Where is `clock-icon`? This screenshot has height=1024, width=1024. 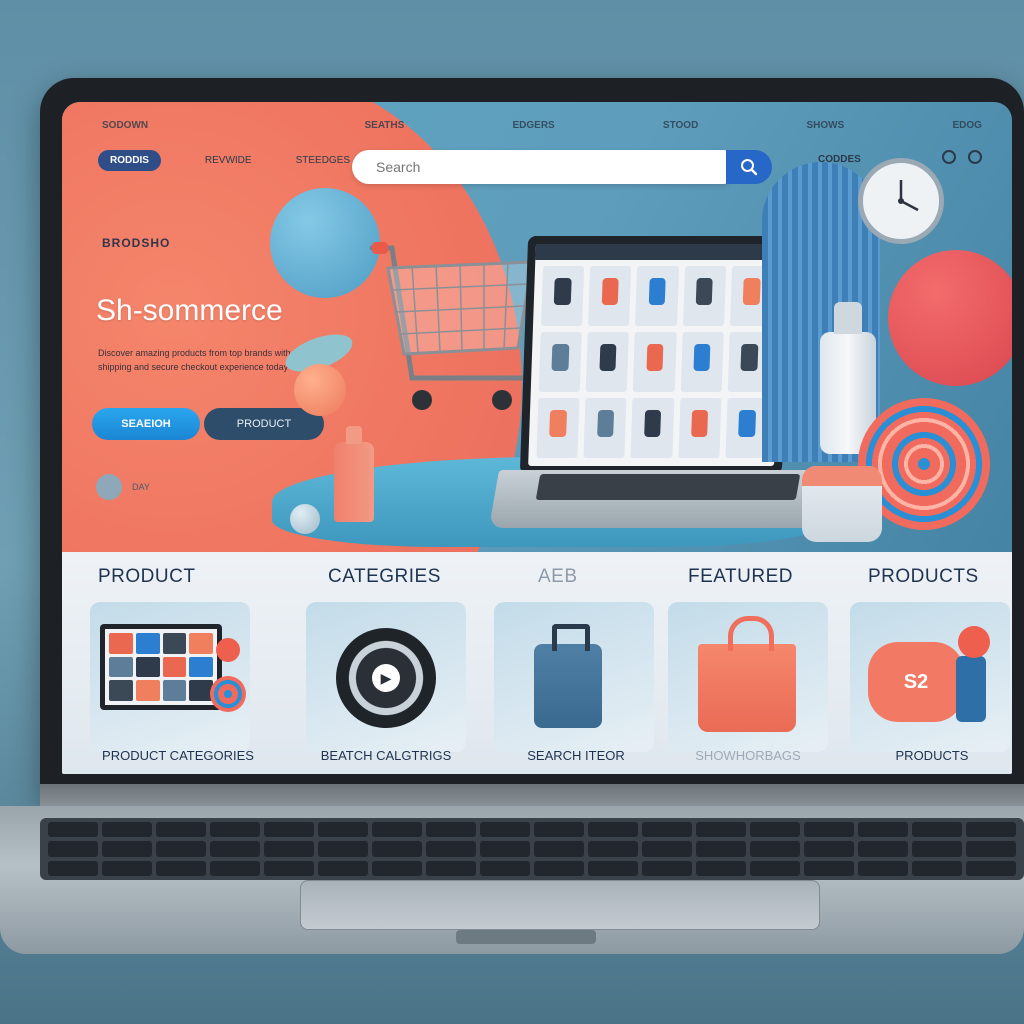 clock-icon is located at coordinates (901, 201).